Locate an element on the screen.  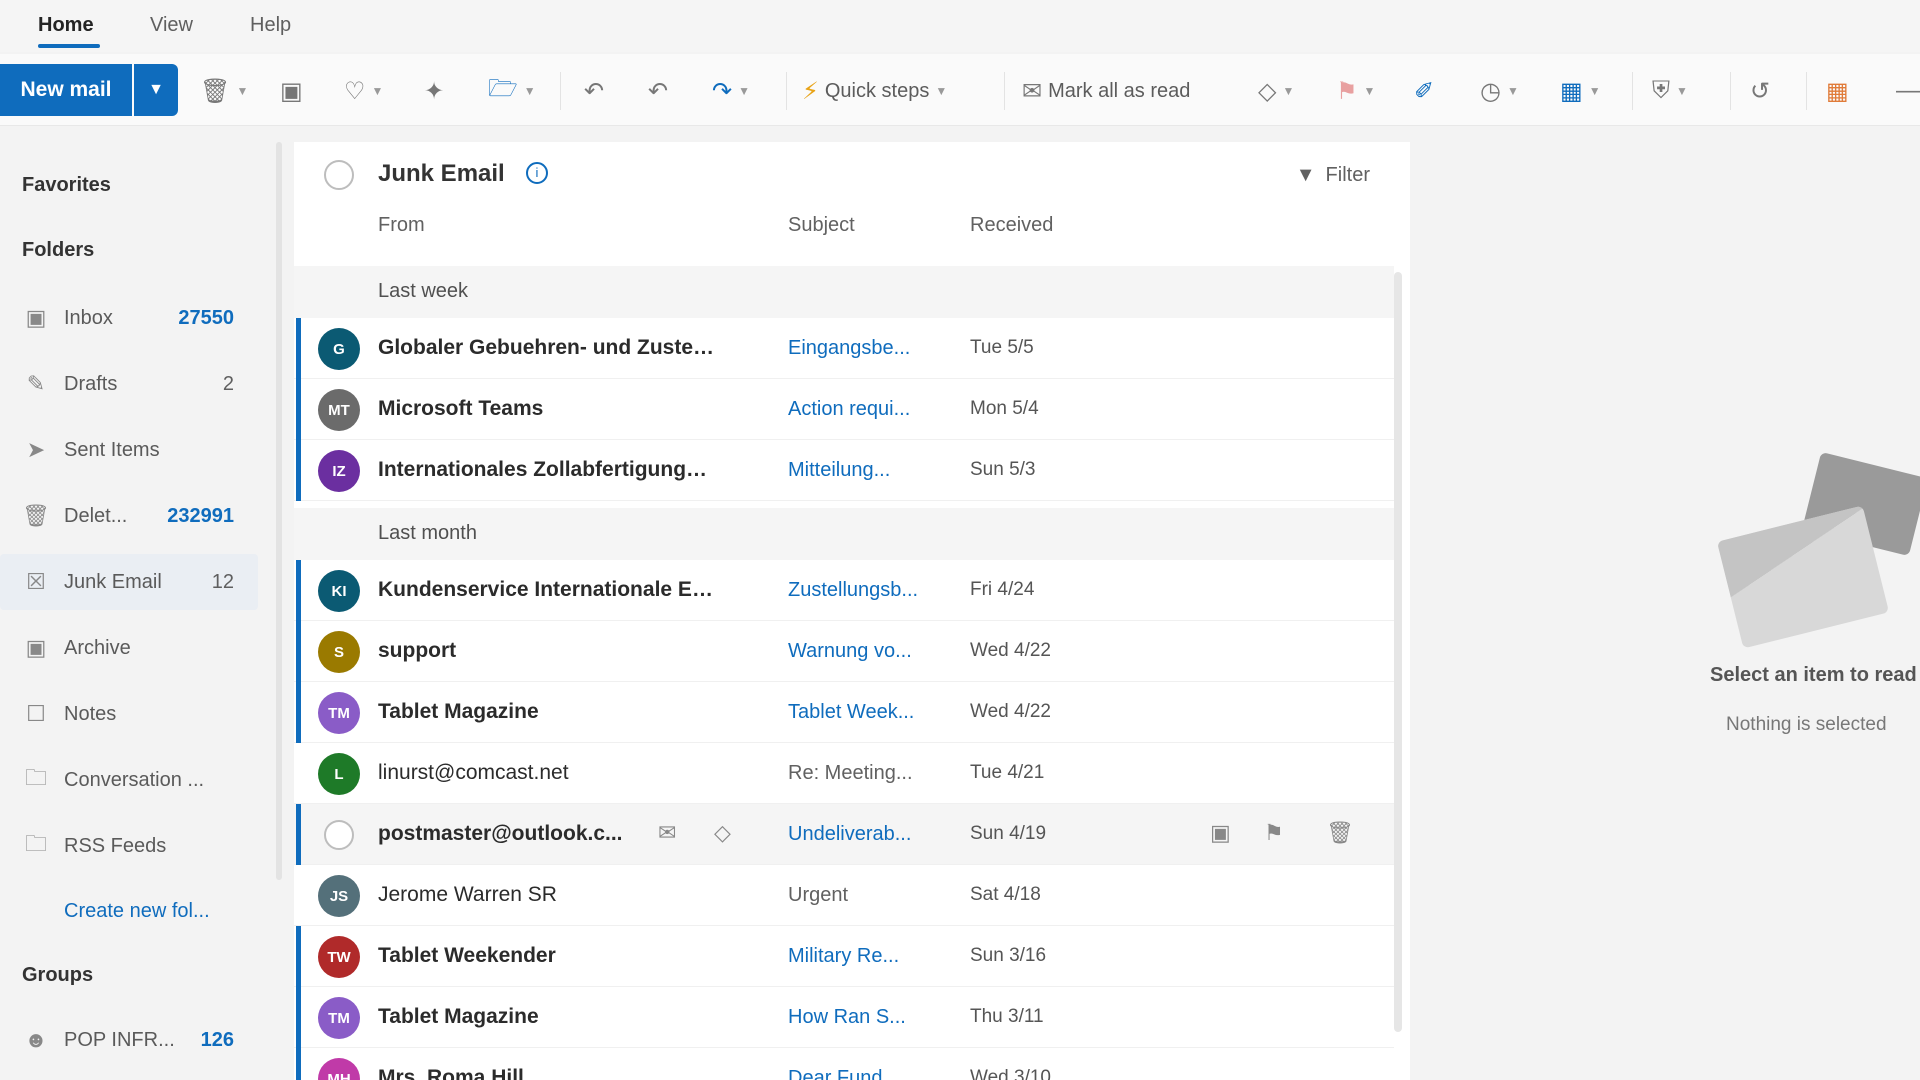
archive-button: ▣ is located at coordinates (291, 91).